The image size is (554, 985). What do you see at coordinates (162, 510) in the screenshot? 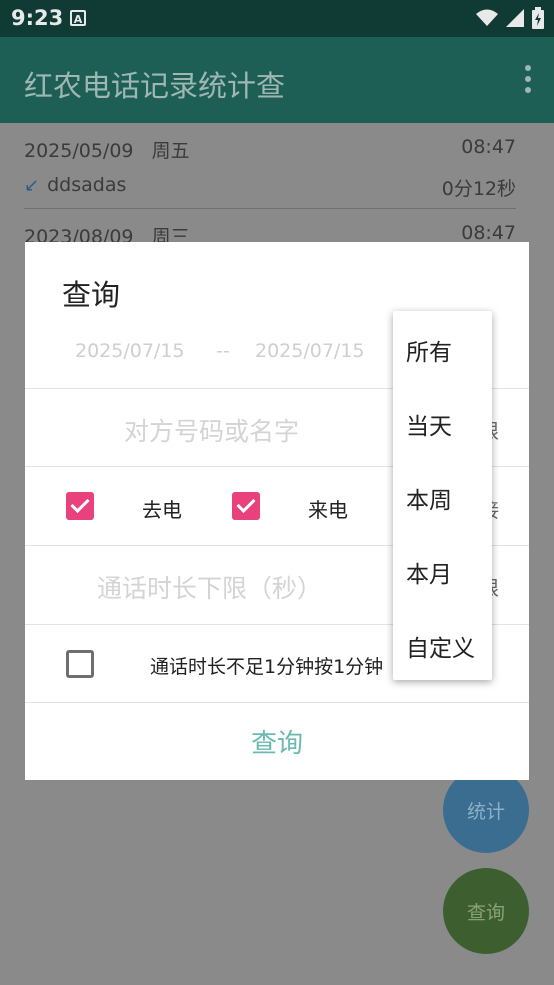
I see `outgoing-label: 去电` at bounding box center [162, 510].